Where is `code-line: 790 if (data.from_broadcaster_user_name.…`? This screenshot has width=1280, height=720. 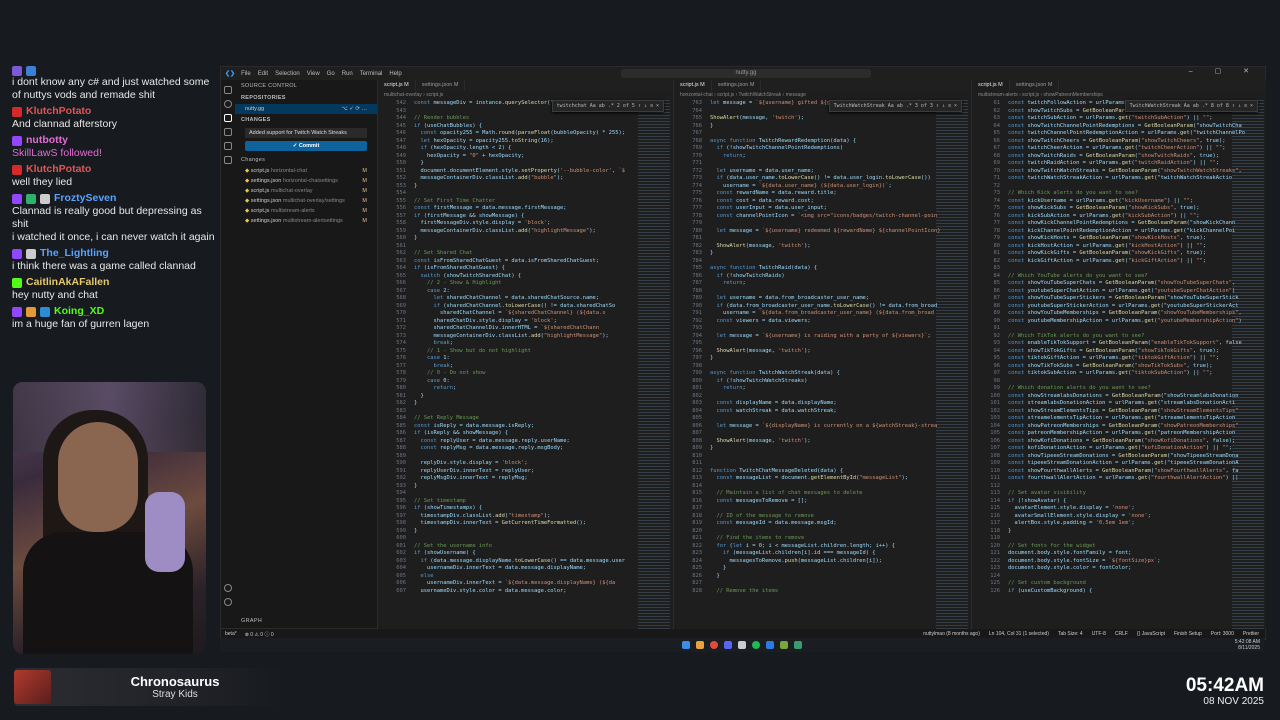 code-line: 790 if (data.from_broadcaster_user_name.… is located at coordinates (815, 305).